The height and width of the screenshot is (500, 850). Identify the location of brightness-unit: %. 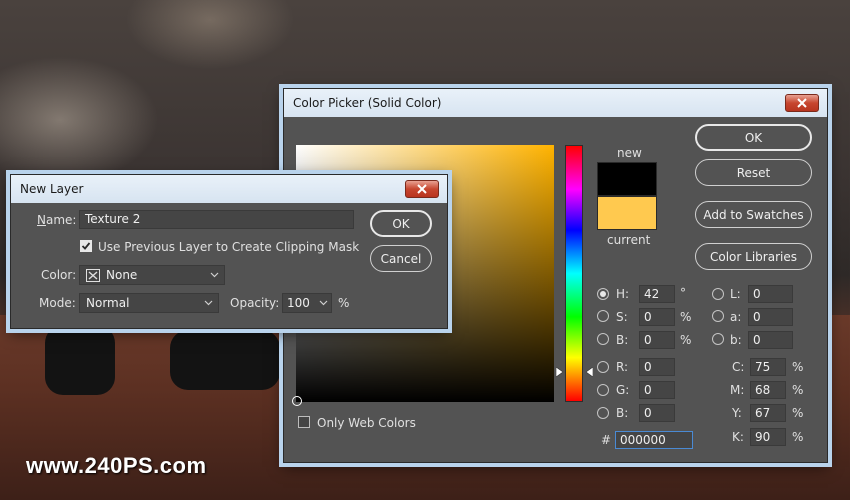
(686, 340).